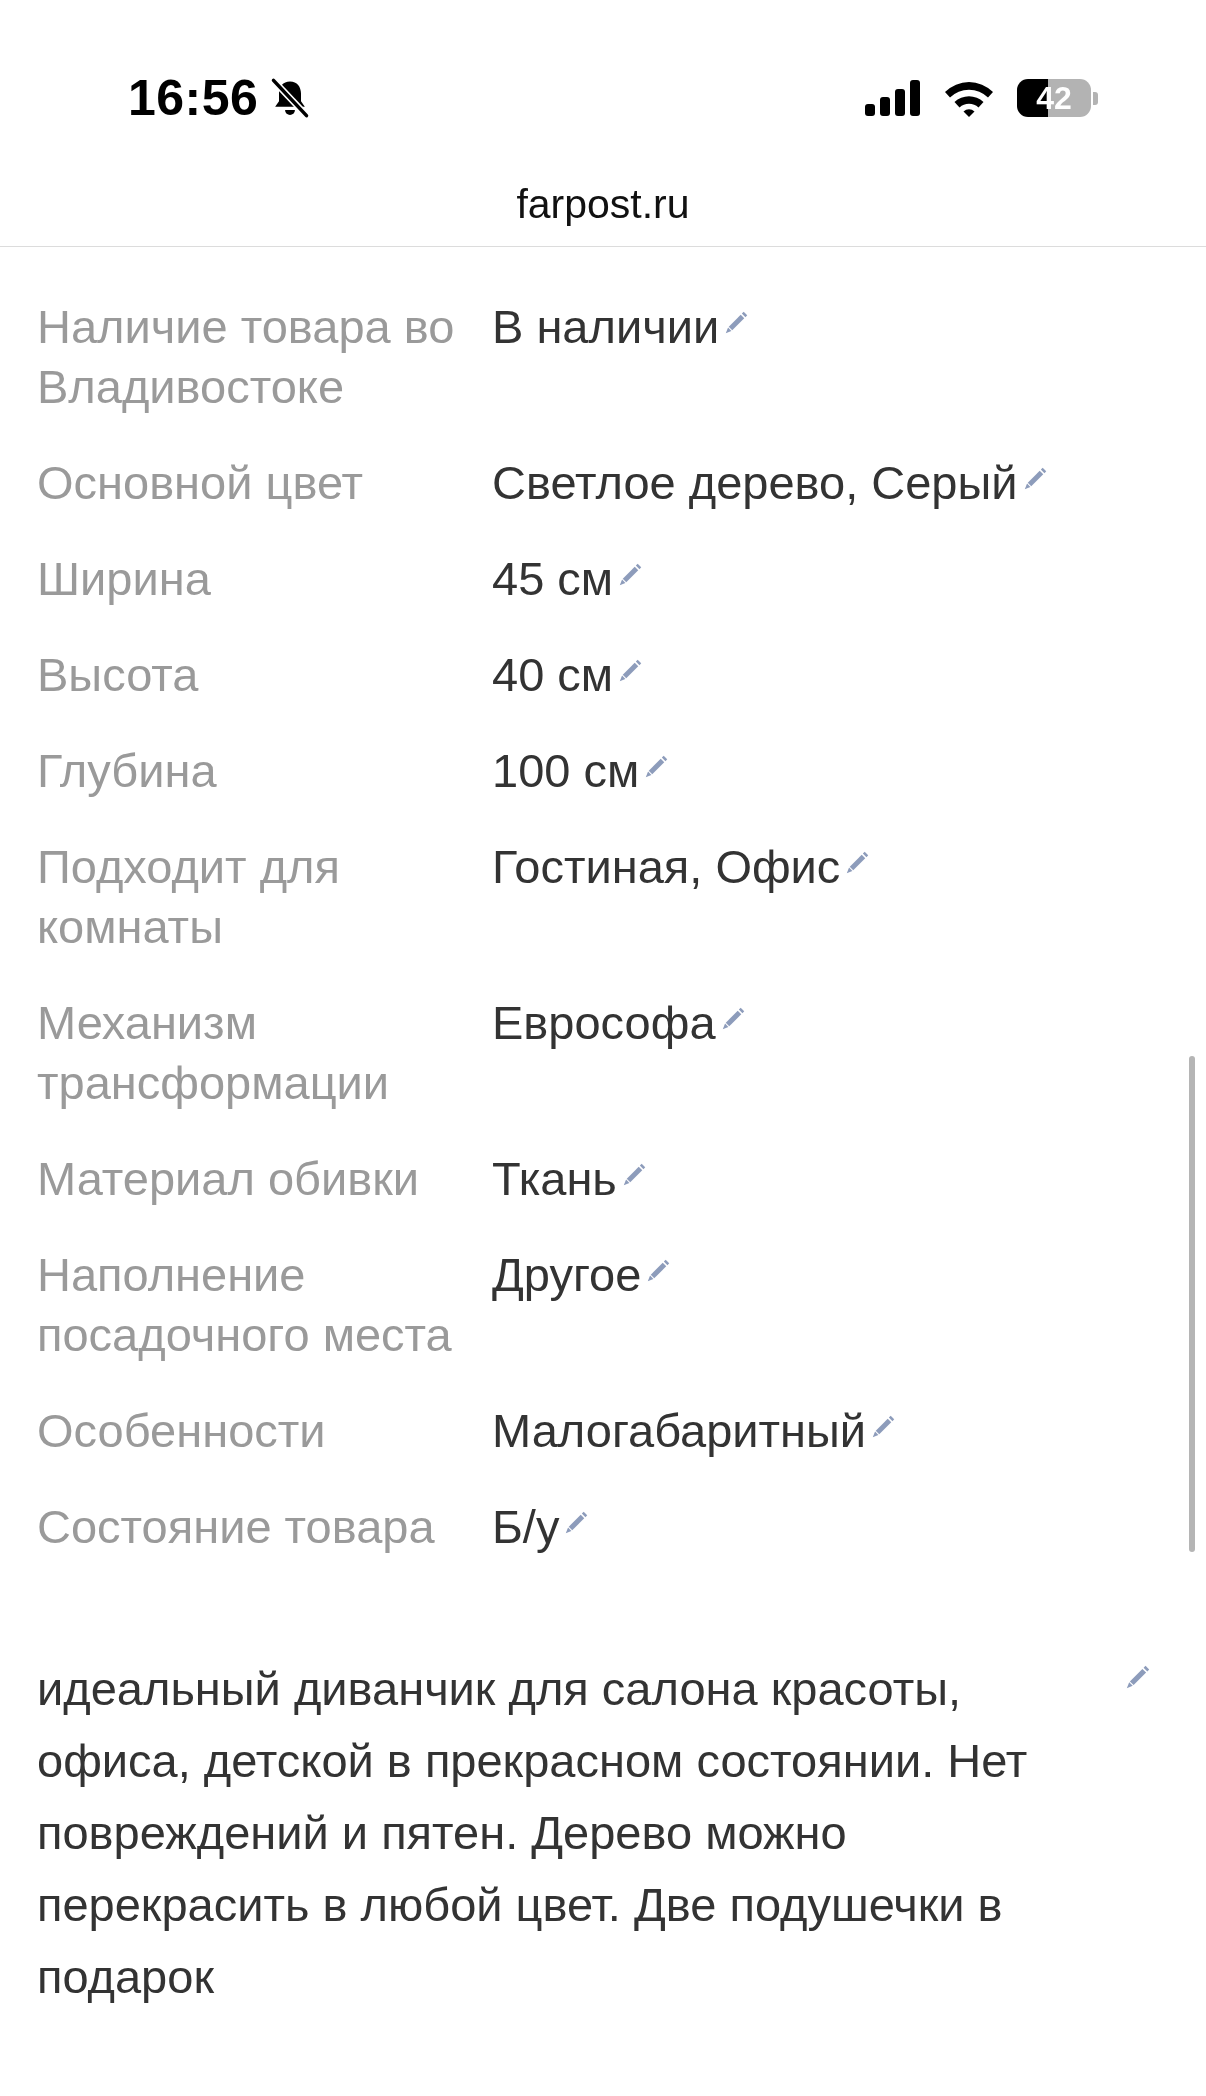 Image resolution: width=1206 pixels, height=2096 pixels. What do you see at coordinates (127, 771) in the screenshot?
I see `spec-label: Глубина` at bounding box center [127, 771].